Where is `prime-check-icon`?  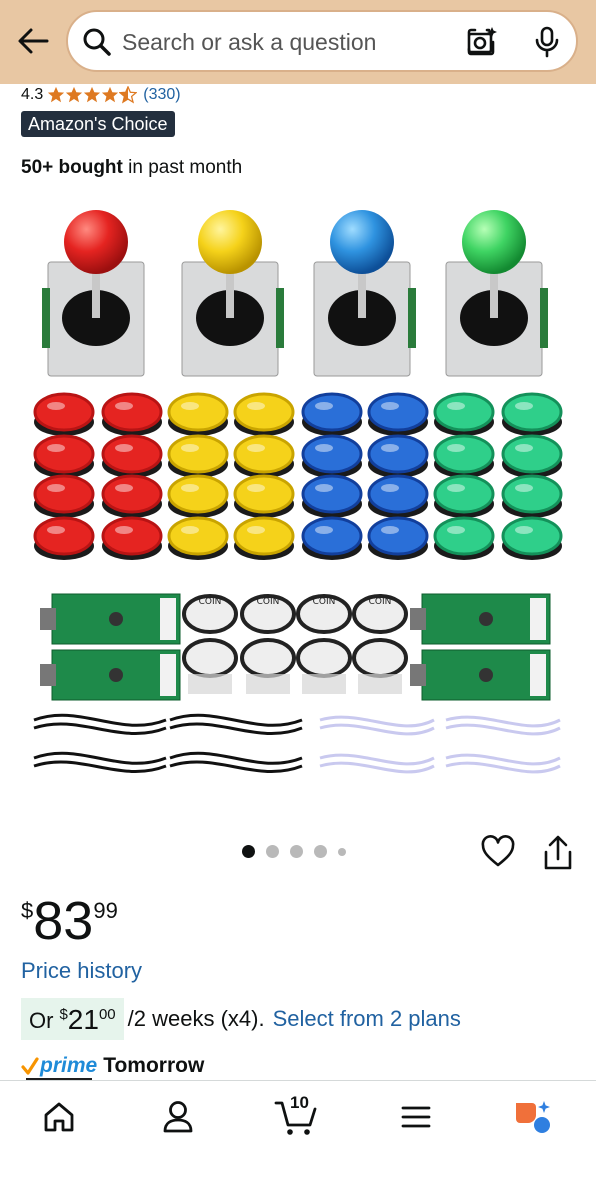
prime-check-icon is located at coordinates (30, 1066).